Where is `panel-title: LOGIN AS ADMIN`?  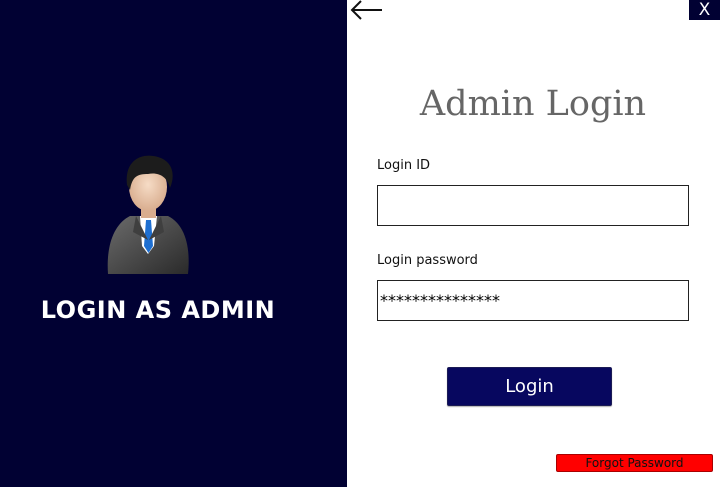
panel-title: LOGIN AS ADMIN is located at coordinates (158, 310).